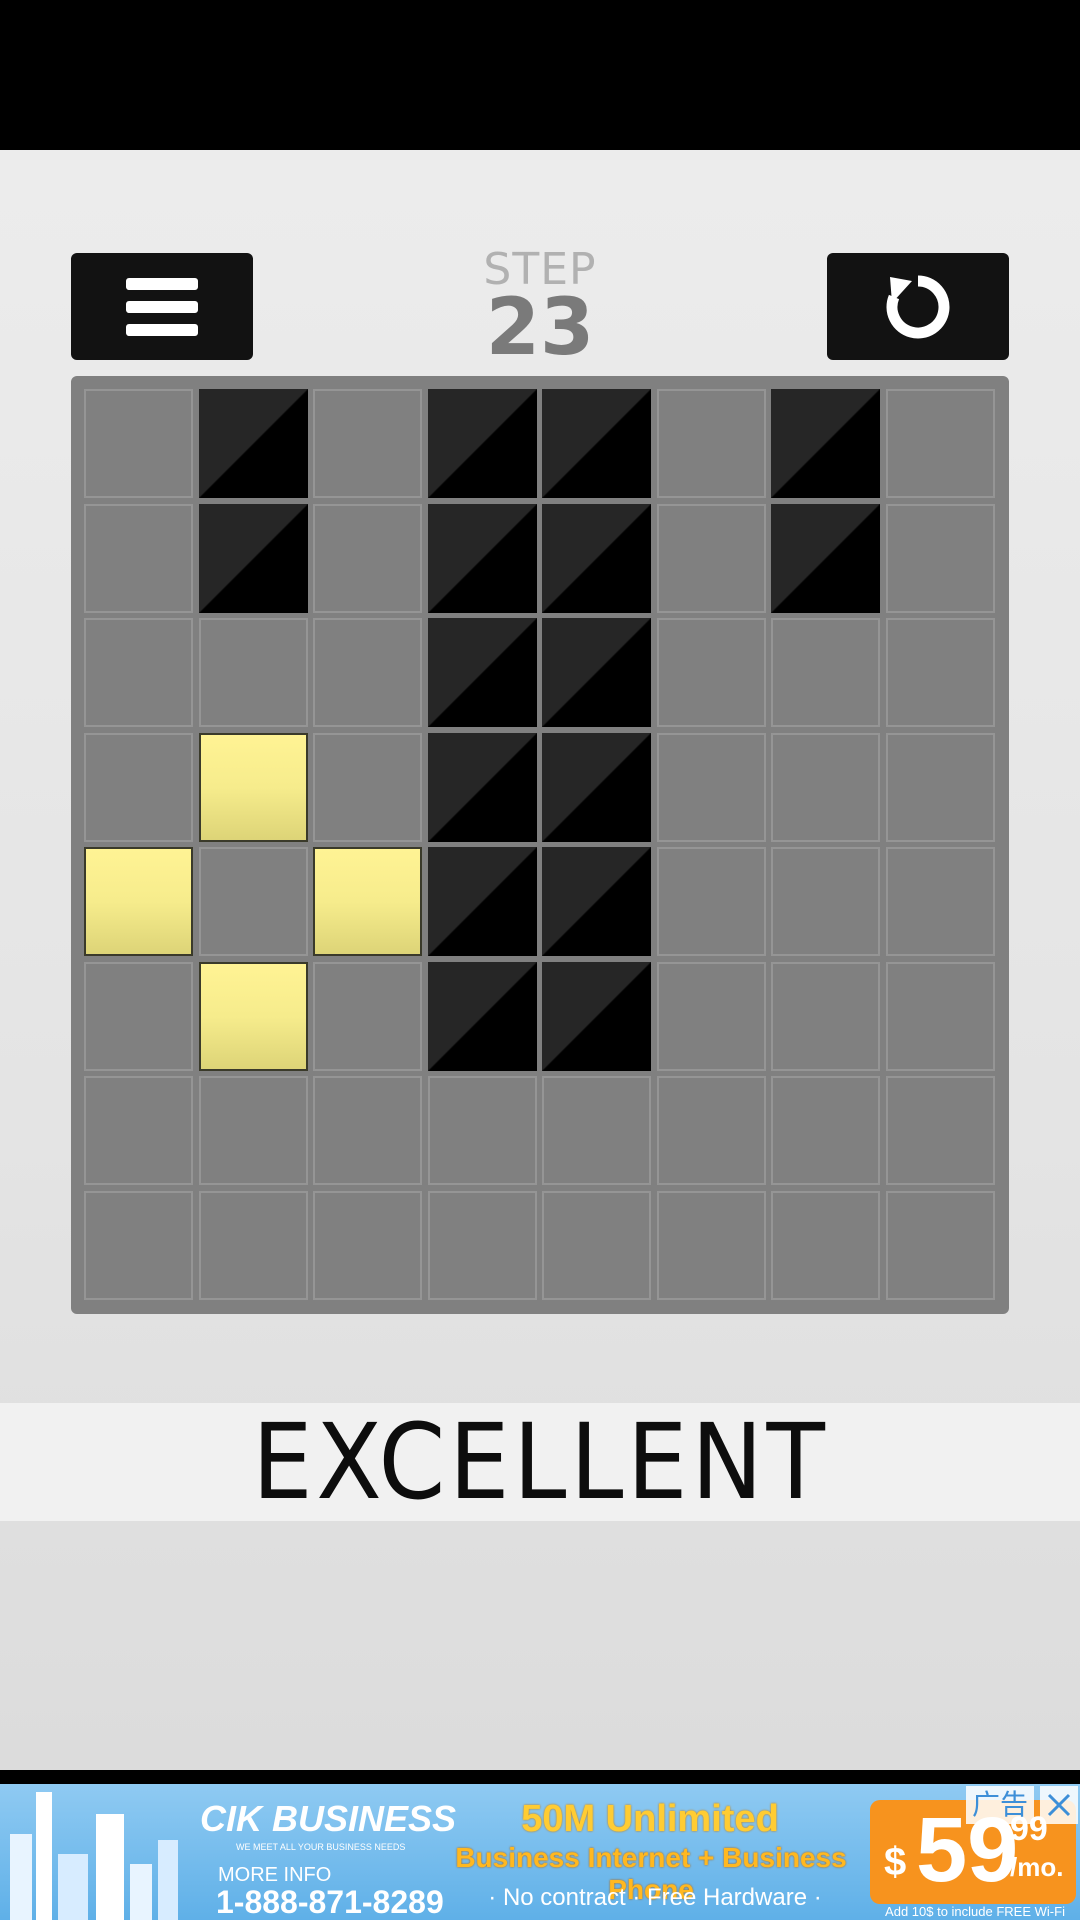 The image size is (1080, 1920). I want to click on close-icon, so click(1059, 1805).